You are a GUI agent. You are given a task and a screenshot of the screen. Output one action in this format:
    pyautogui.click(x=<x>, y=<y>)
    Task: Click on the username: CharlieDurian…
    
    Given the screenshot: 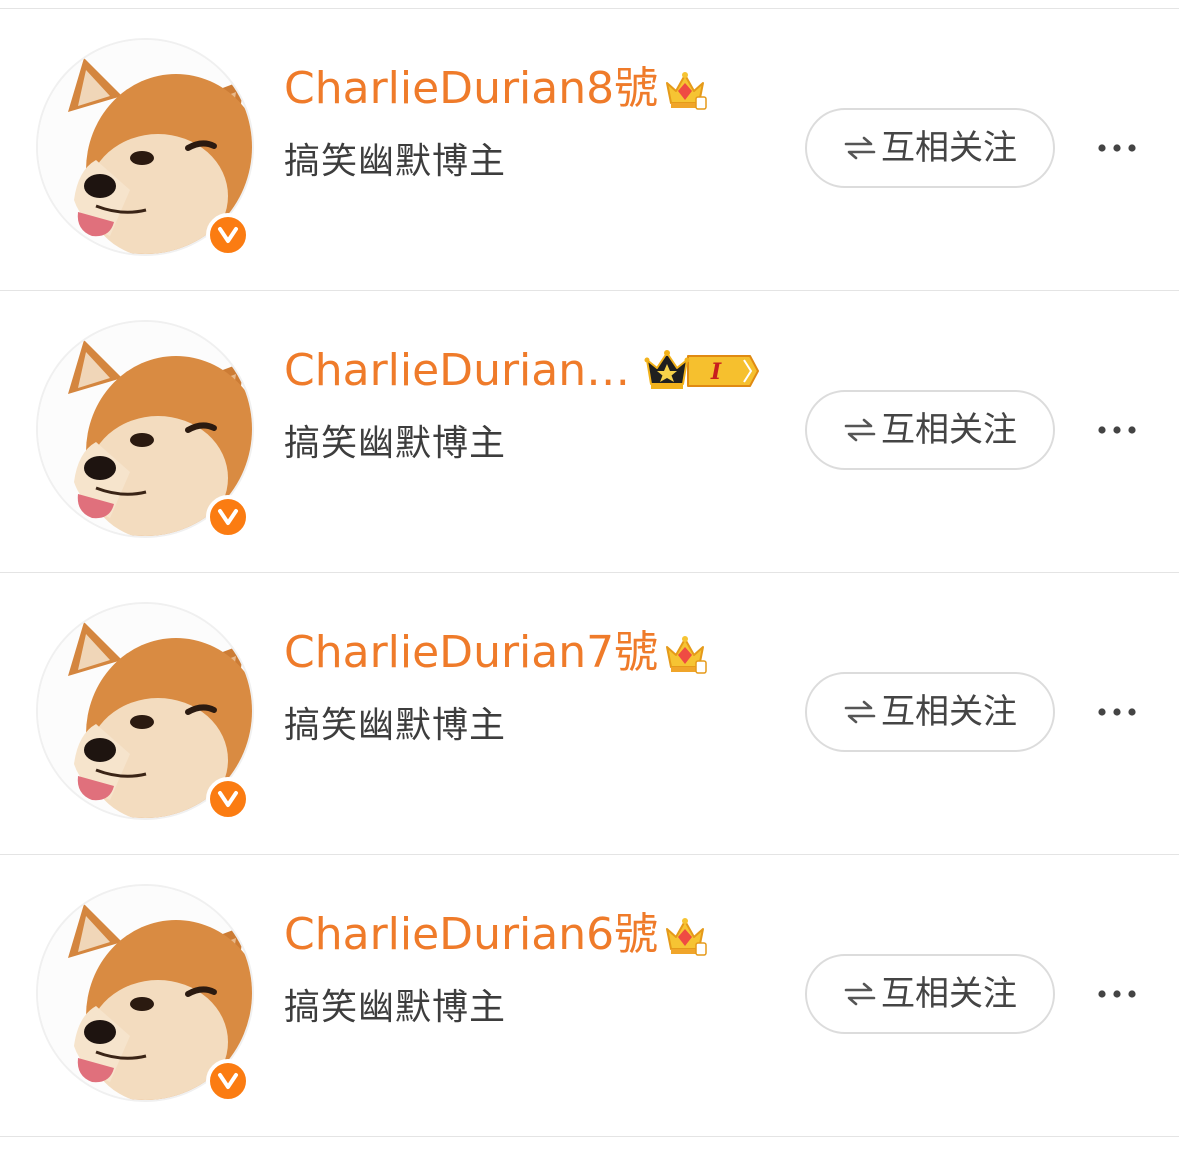 What is the action you would take?
    pyautogui.click(x=457, y=371)
    